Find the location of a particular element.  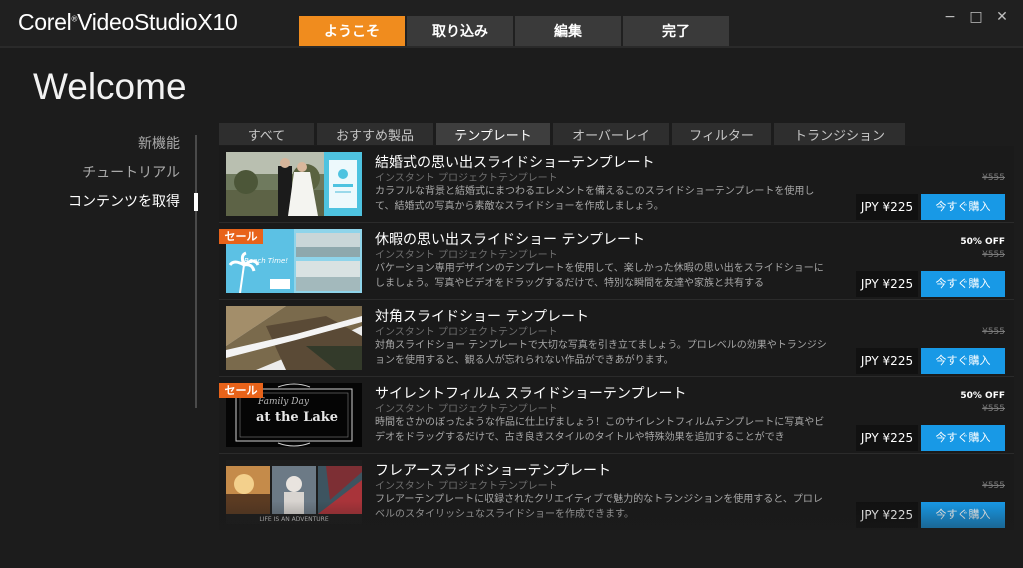

filter-tab-filters: フィルター is located at coordinates (721, 134).